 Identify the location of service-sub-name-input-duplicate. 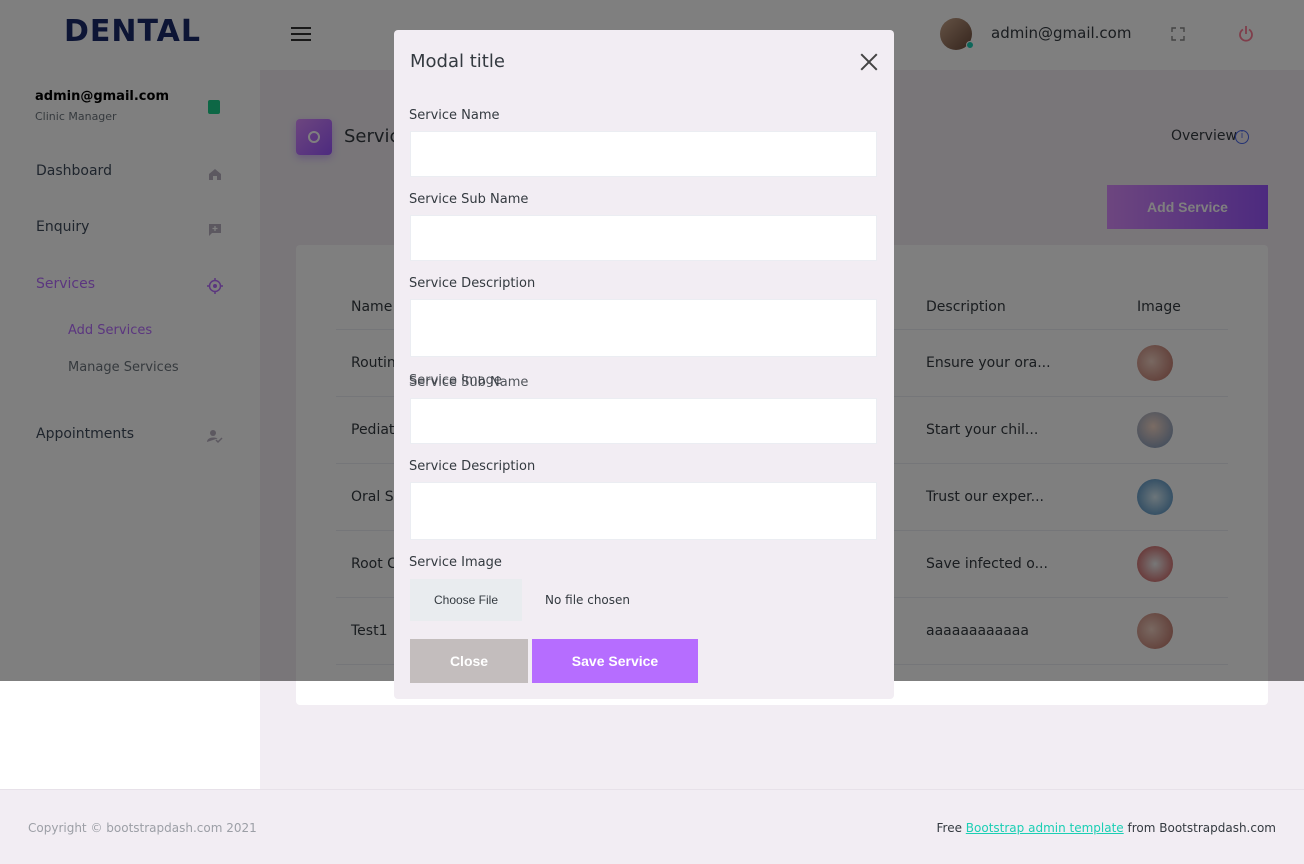
(643, 421).